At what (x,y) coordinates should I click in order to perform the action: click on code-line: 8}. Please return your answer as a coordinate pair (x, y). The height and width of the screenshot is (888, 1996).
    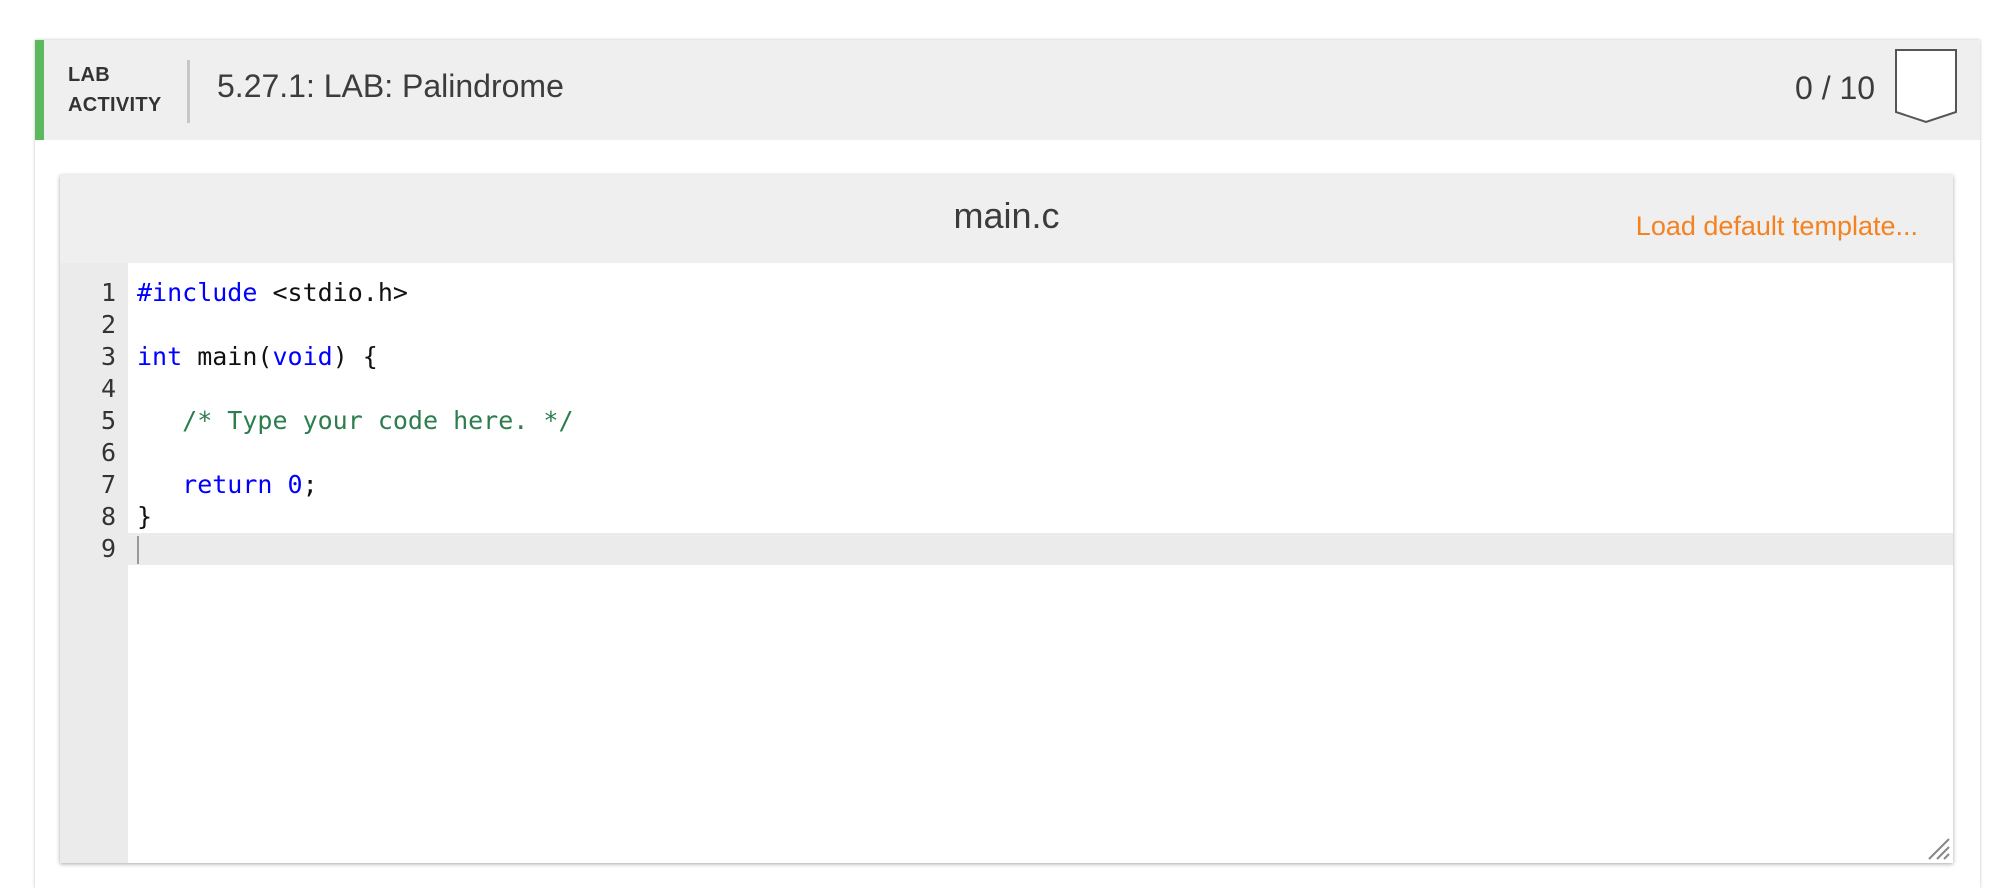
    Looking at the image, I should click on (1006, 517).